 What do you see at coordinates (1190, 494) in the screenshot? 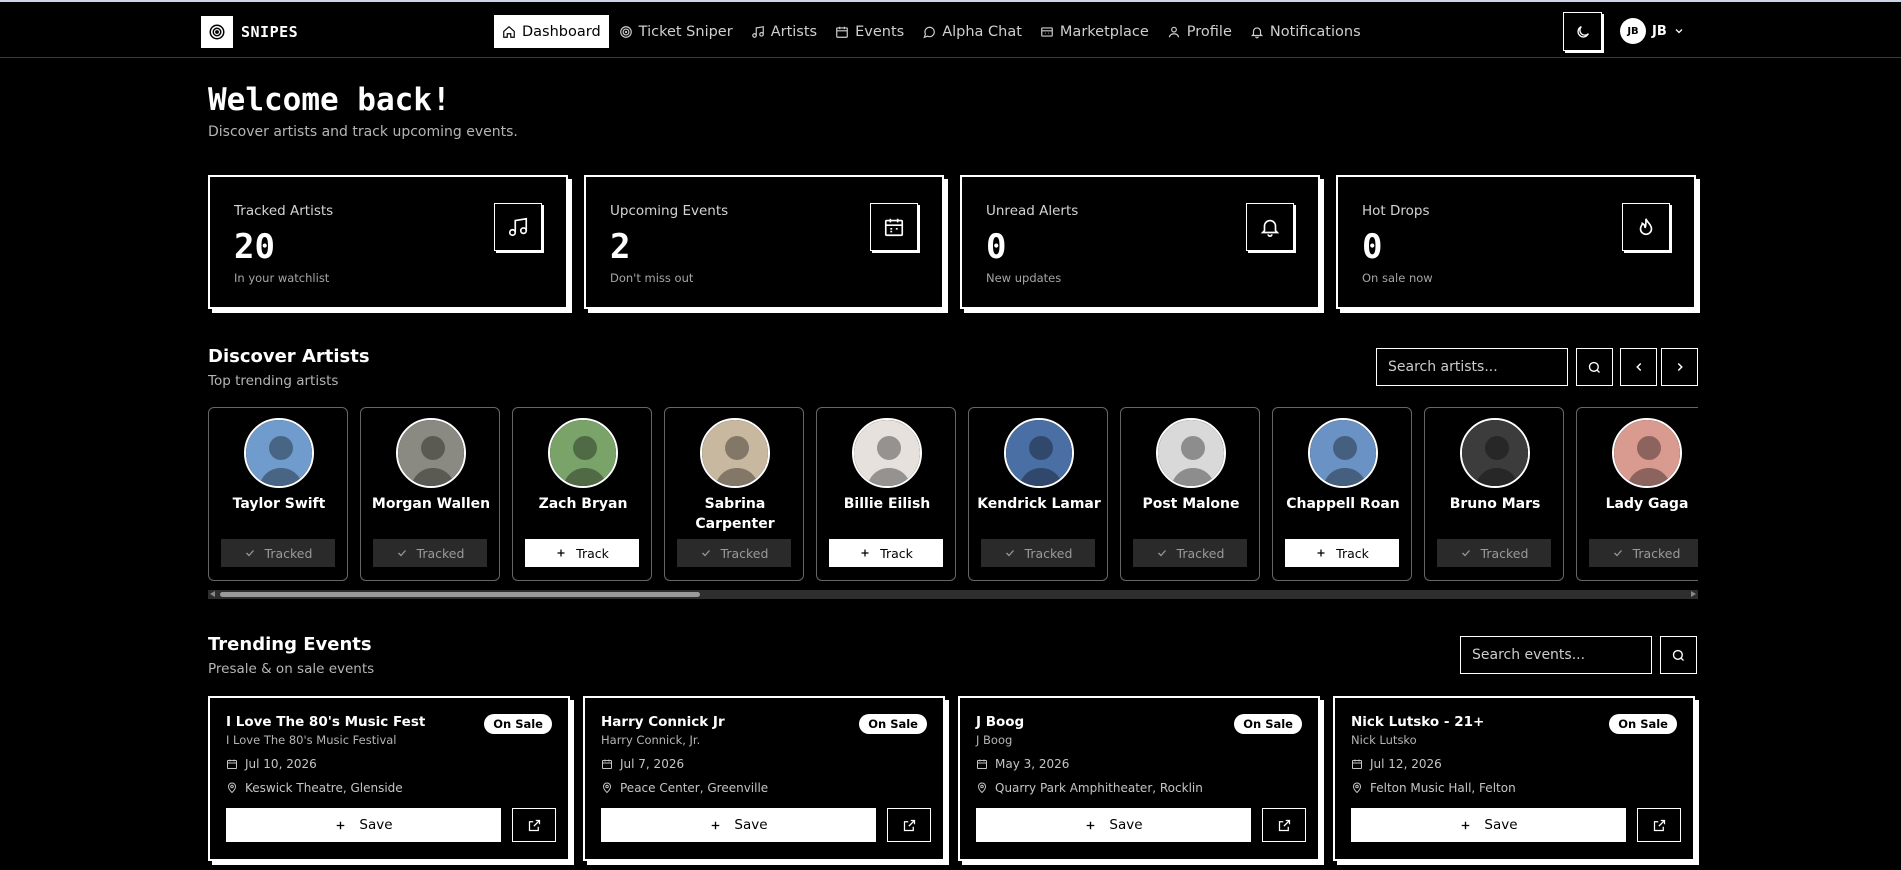
I see `artist-card: Post Malone Tracked` at bounding box center [1190, 494].